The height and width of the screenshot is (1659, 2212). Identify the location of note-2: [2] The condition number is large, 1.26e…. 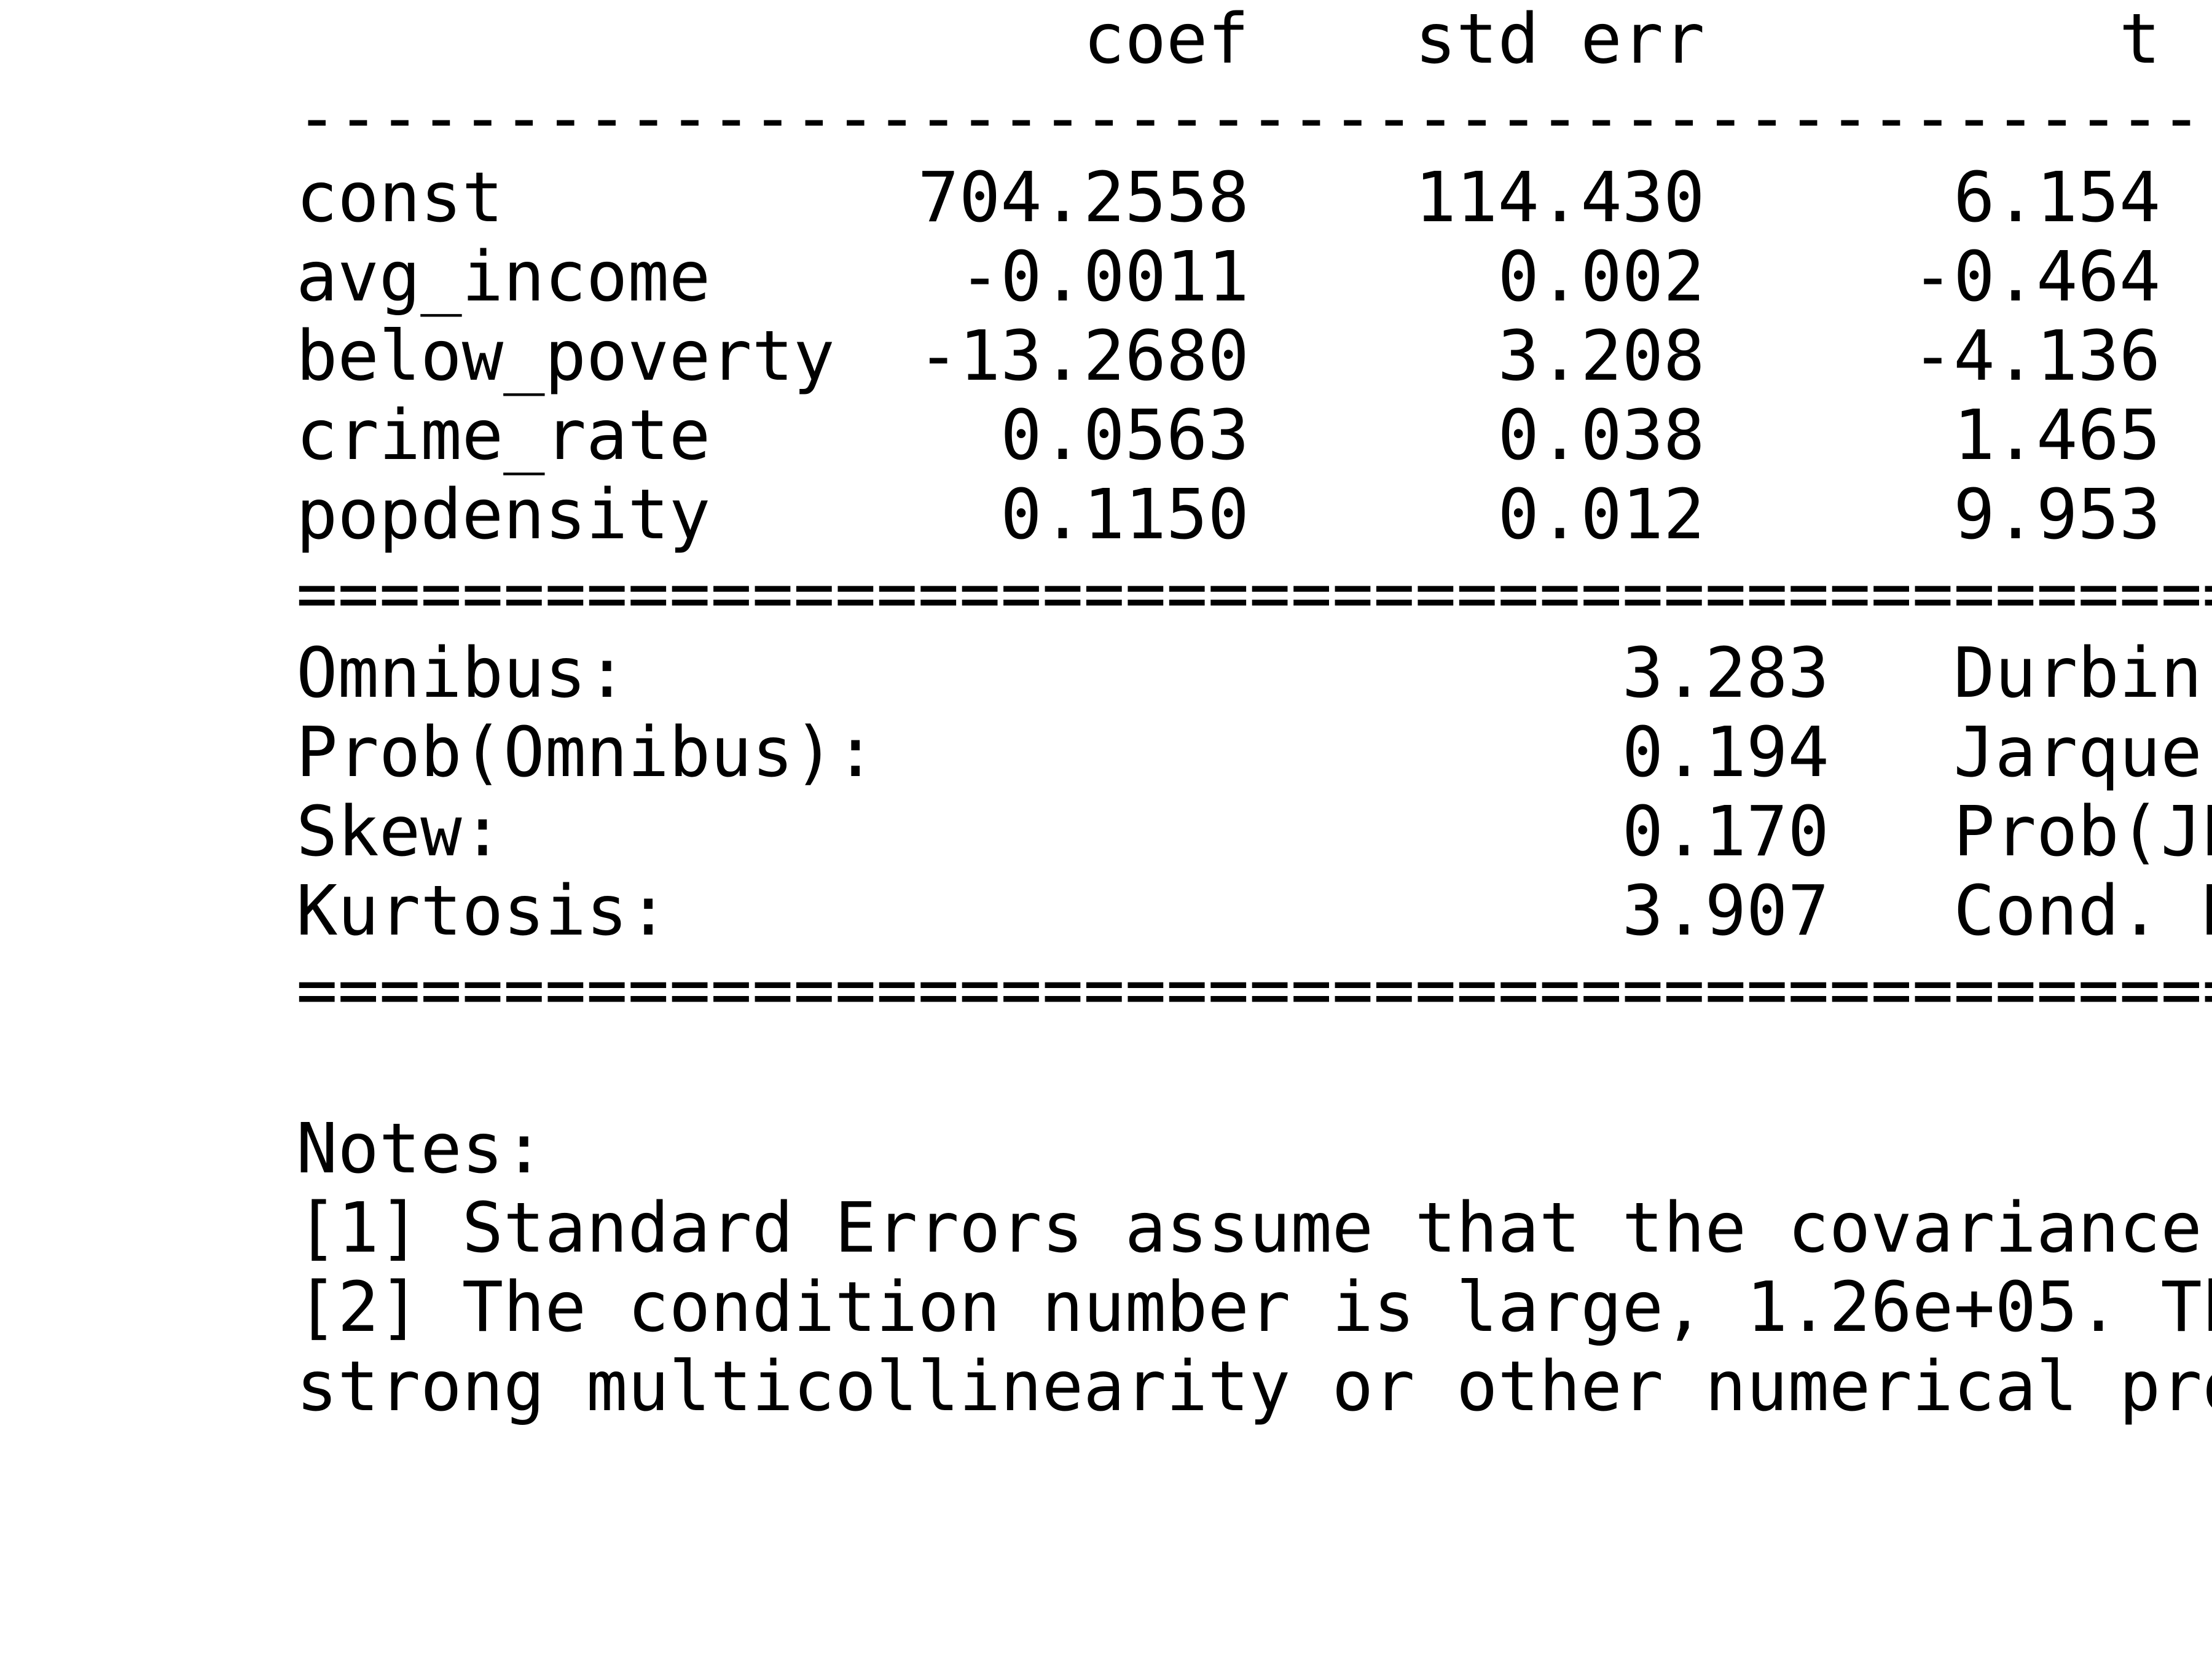
(1254, 1307).